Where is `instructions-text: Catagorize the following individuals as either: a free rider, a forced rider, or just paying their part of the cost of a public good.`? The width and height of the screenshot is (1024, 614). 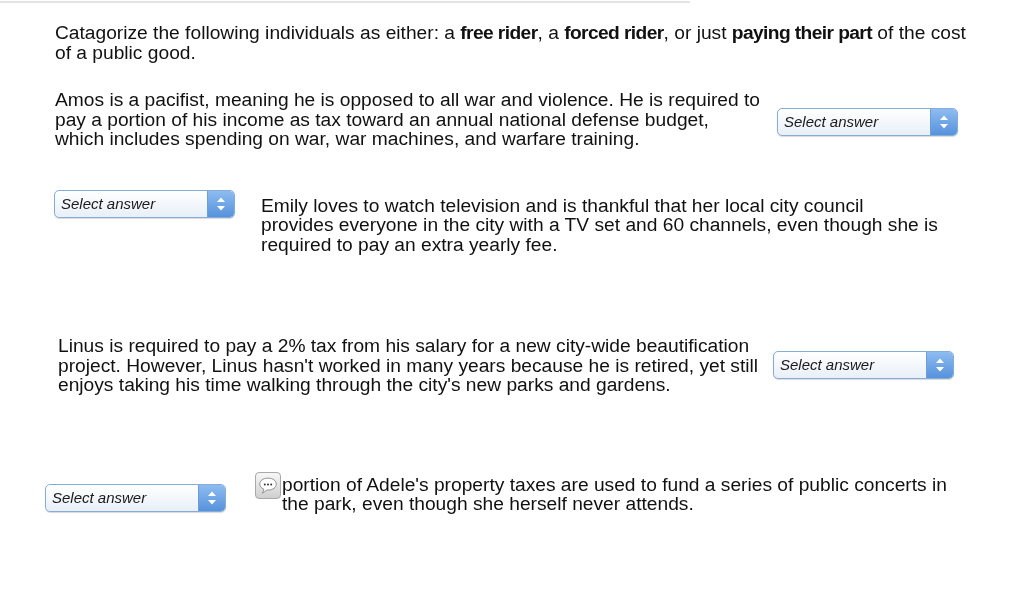
instructions-text: Catagorize the following individuals as either: a free rider, a forced rider, or just paying their part of the cost of a public good. is located at coordinates (511, 42).